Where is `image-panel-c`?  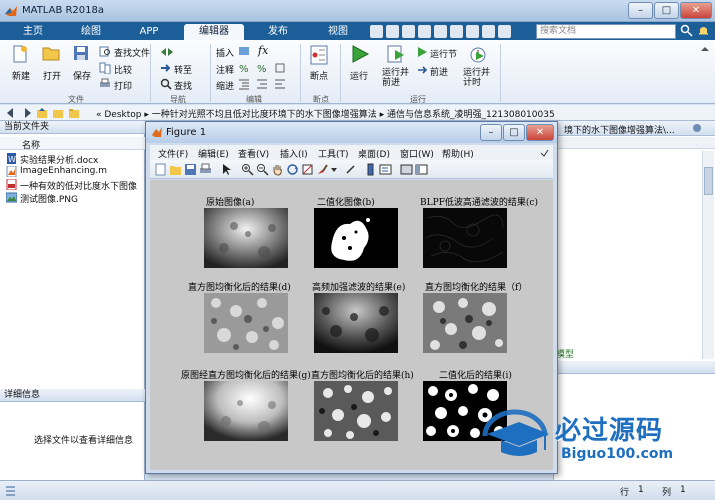
image-panel-c is located at coordinates (465, 238).